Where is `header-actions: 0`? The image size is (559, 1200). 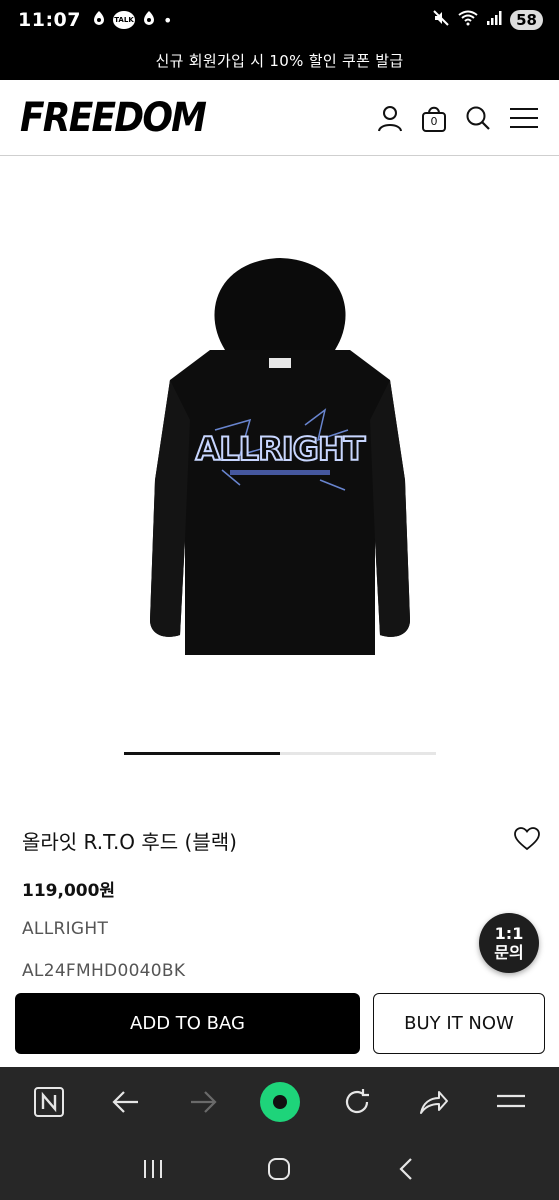
header-actions: 0 is located at coordinates (458, 118).